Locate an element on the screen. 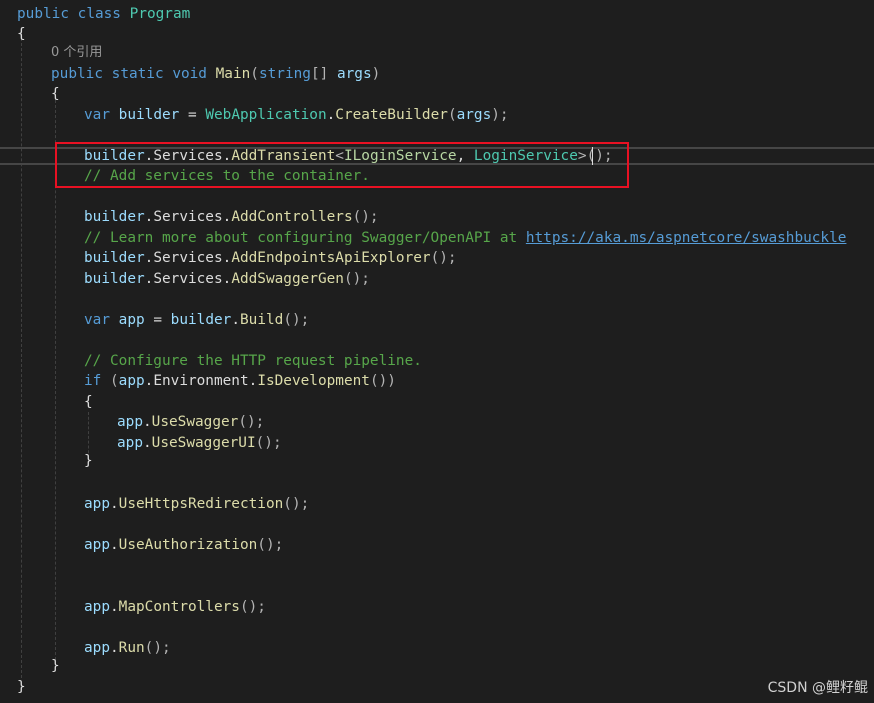  code-line: app.UseAuthorization(); is located at coordinates (183, 545).